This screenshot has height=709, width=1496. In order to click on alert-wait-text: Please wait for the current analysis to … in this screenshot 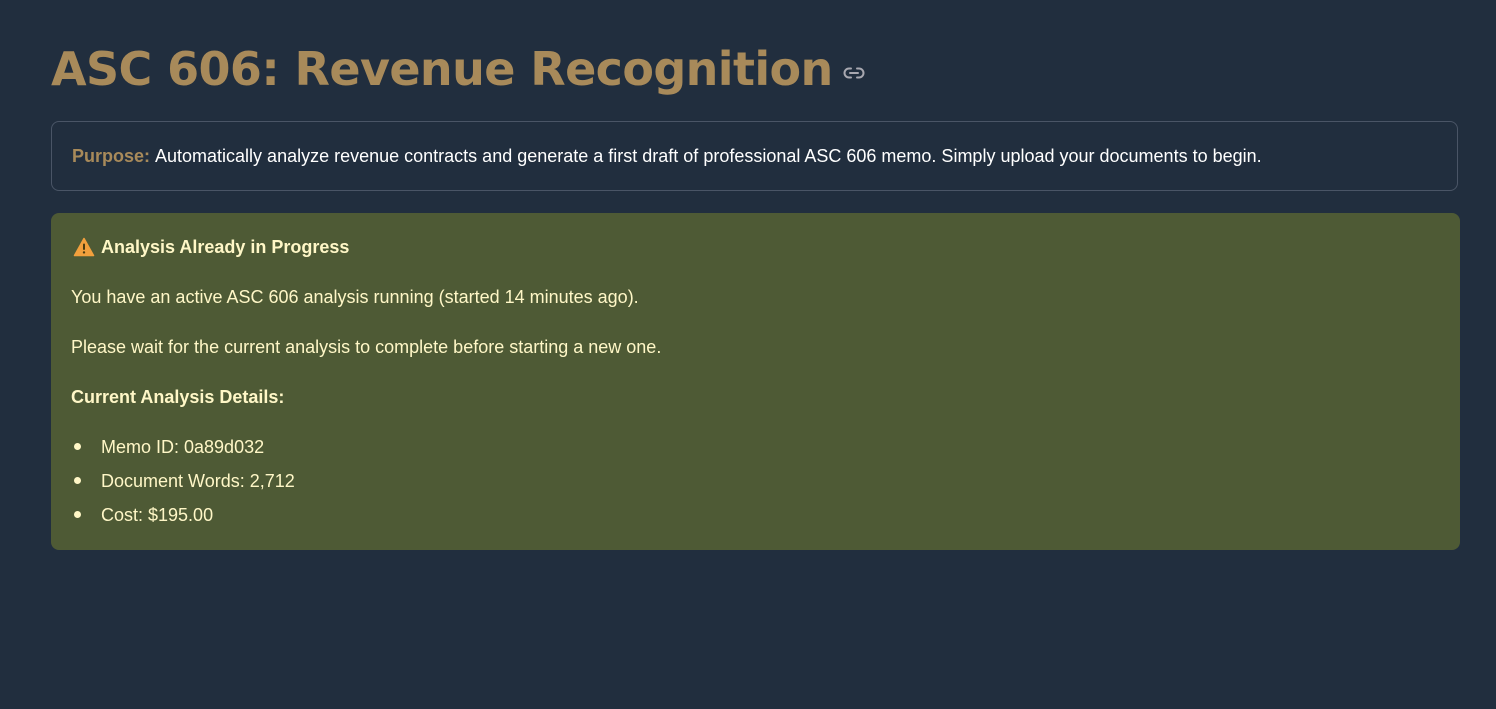, I will do `click(366, 347)`.